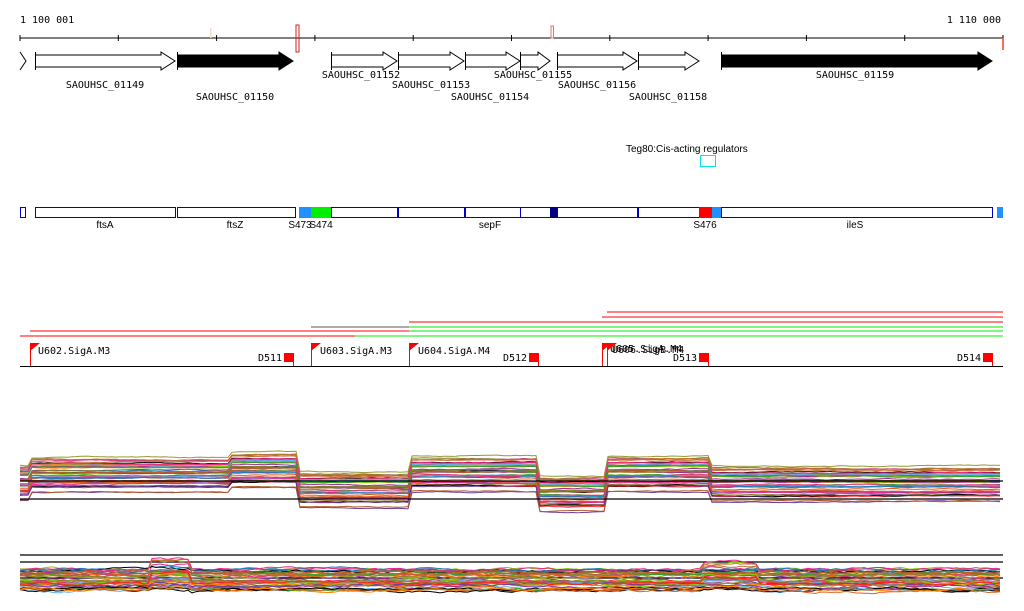 Image resolution: width=1024 pixels, height=611 pixels. I want to click on gene-partial-arrow, so click(23, 61).